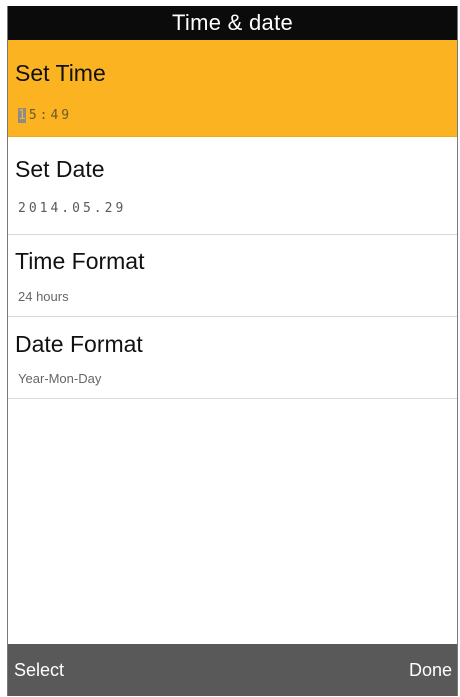 Image resolution: width=460 pixels, height=697 pixels. Describe the element at coordinates (60, 73) in the screenshot. I see `setting-label: Set Time` at that location.